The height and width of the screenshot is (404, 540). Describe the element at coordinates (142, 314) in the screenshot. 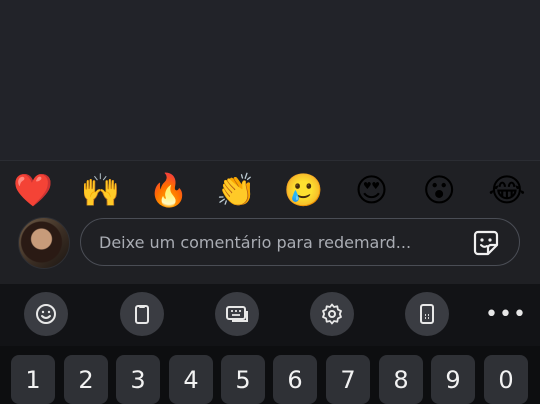

I see `clipboard-icon` at that location.